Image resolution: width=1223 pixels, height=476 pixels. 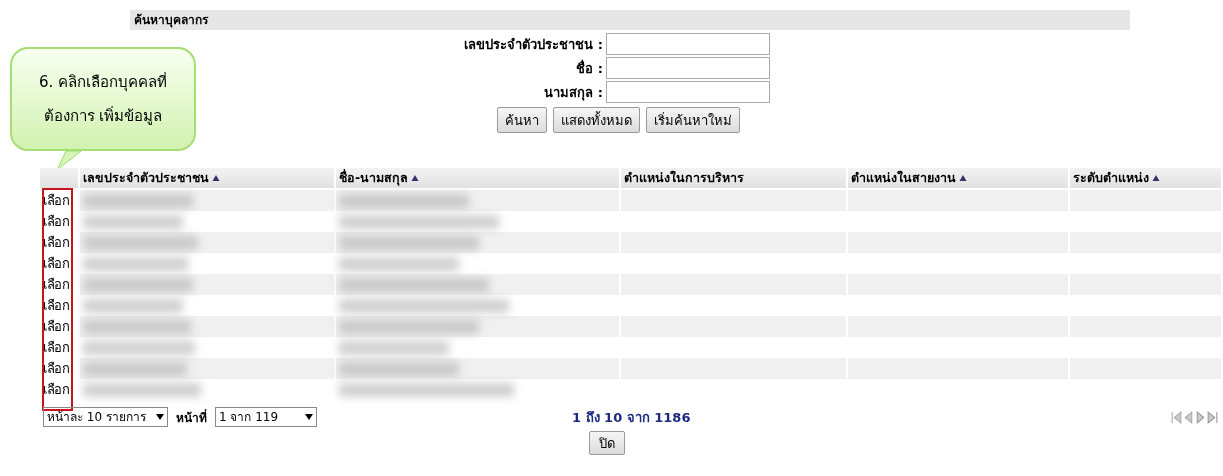 I want to click on page-label: หน้าที่, so click(x=191, y=417).